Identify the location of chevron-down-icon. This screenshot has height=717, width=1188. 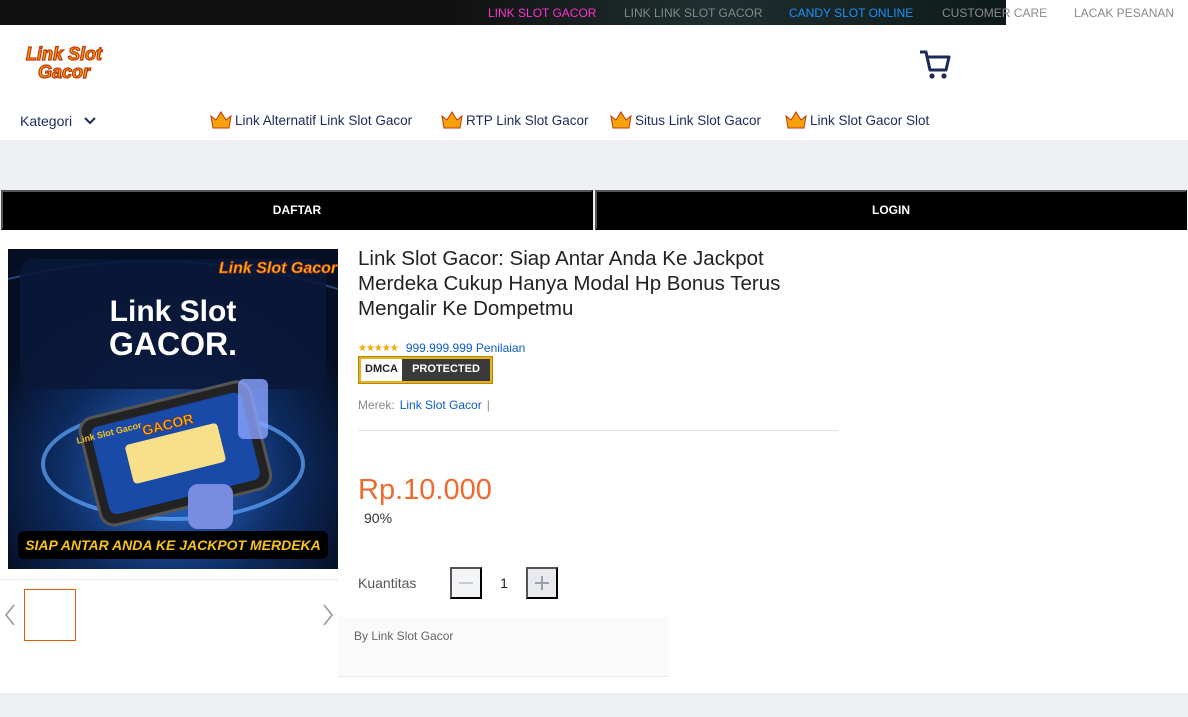
(90, 121).